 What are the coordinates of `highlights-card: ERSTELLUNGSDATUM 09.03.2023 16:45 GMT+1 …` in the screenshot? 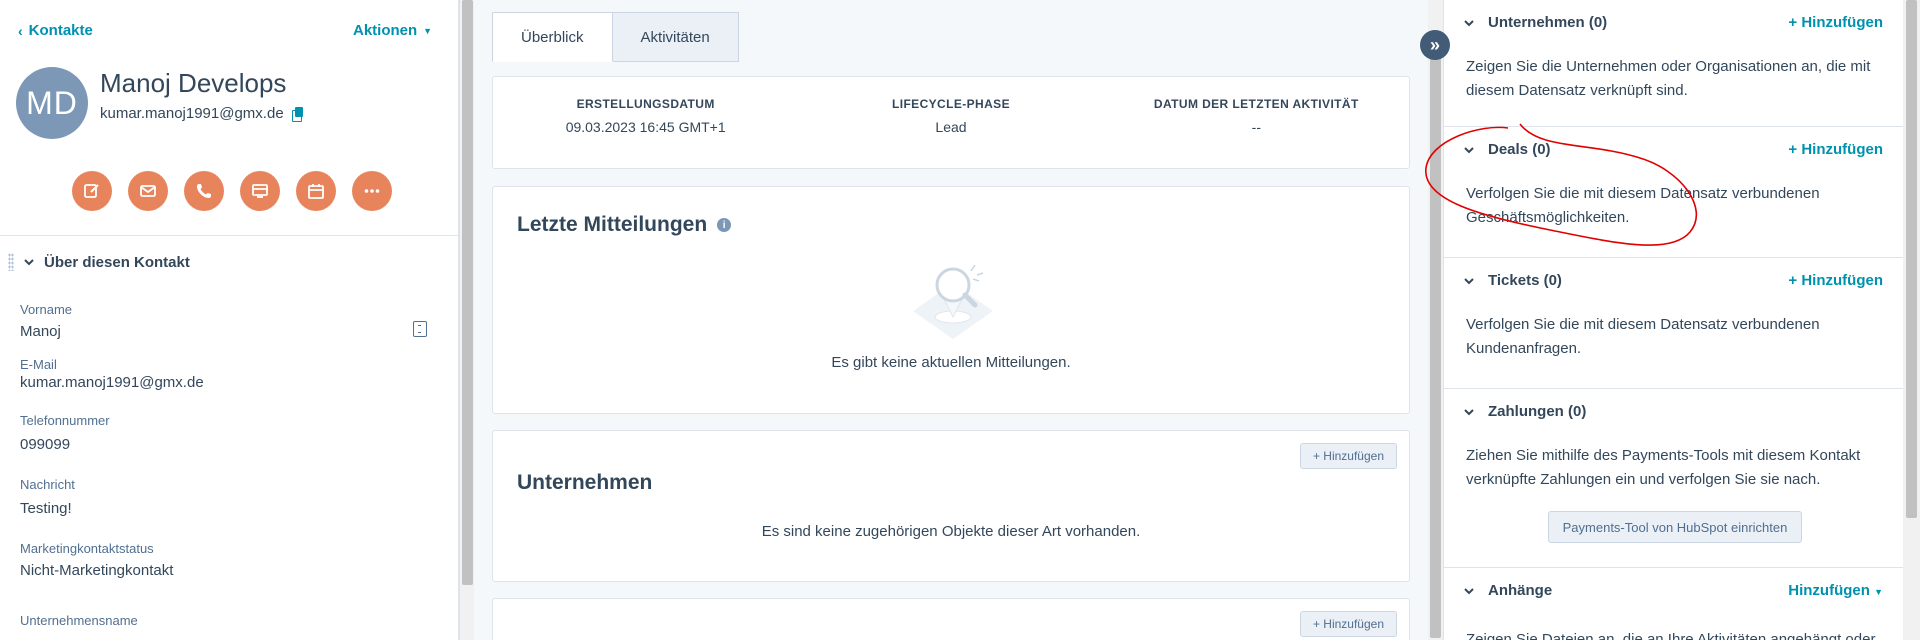 It's located at (951, 122).